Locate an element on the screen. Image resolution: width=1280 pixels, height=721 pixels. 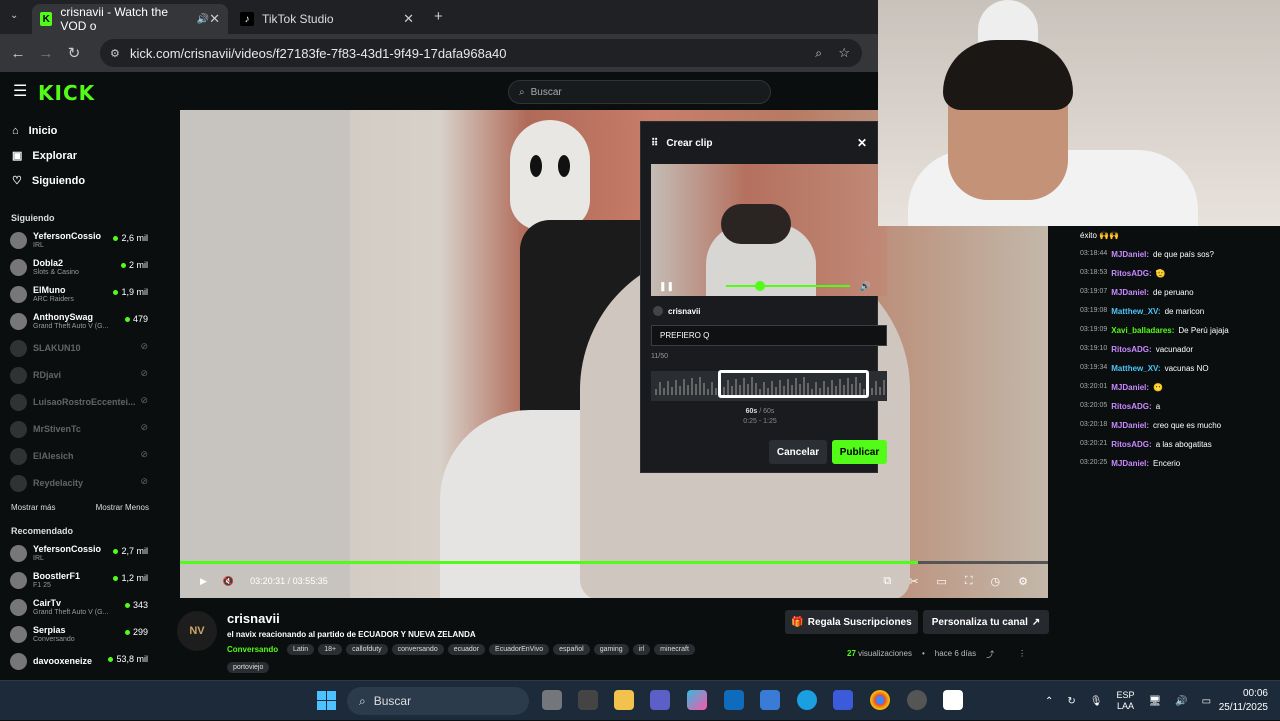
tag: EcuadorEnVivo is located at coordinates (519, 649).